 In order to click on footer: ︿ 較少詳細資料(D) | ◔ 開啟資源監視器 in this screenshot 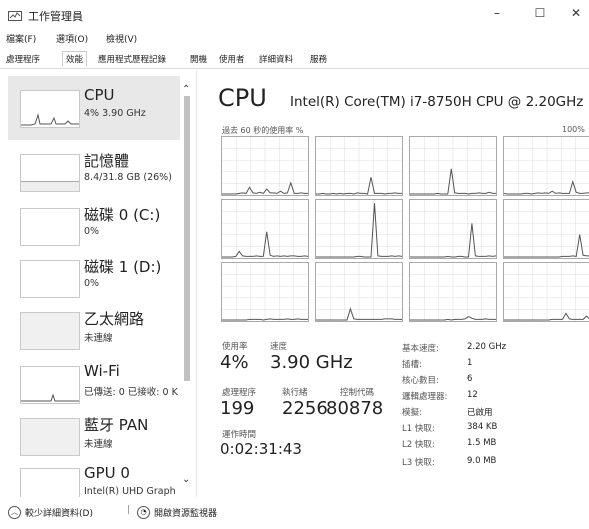, I will do `click(294, 513)`.